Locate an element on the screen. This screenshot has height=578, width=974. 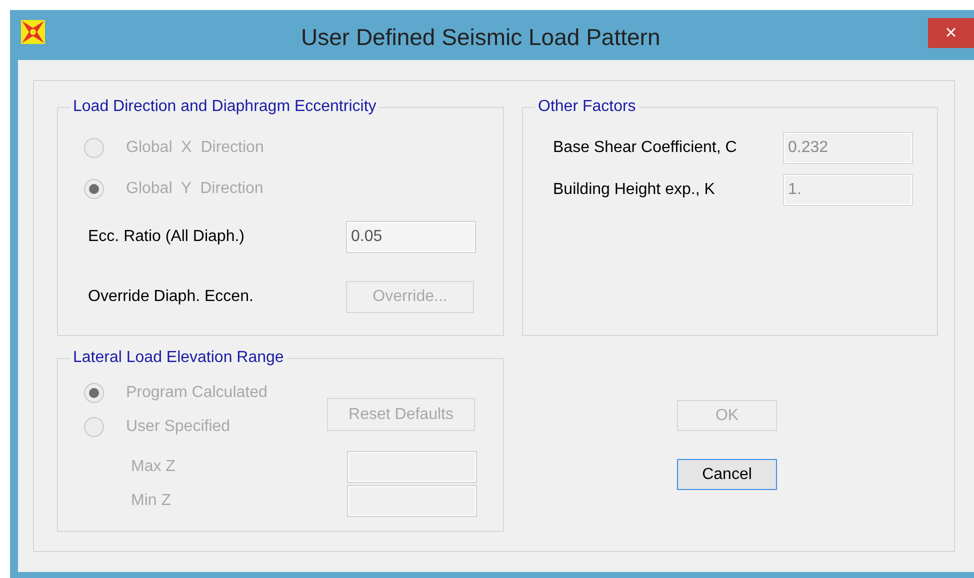
window-title: User Defined Seismic Load Pattern is located at coordinates (480, 37).